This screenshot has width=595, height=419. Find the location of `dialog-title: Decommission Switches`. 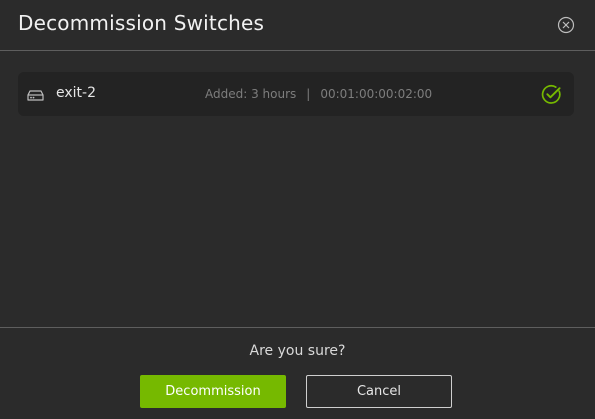

dialog-title: Decommission Switches is located at coordinates (141, 23).